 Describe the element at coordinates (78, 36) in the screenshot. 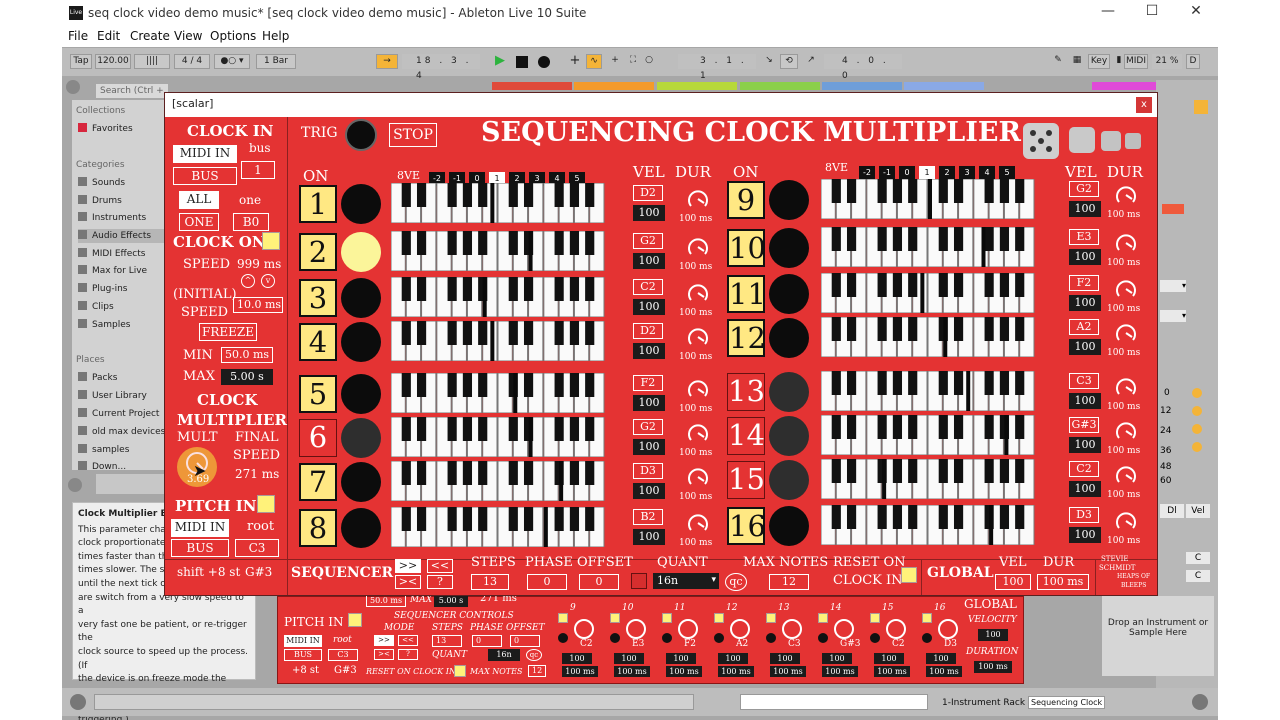

I see `menu-file: File` at that location.